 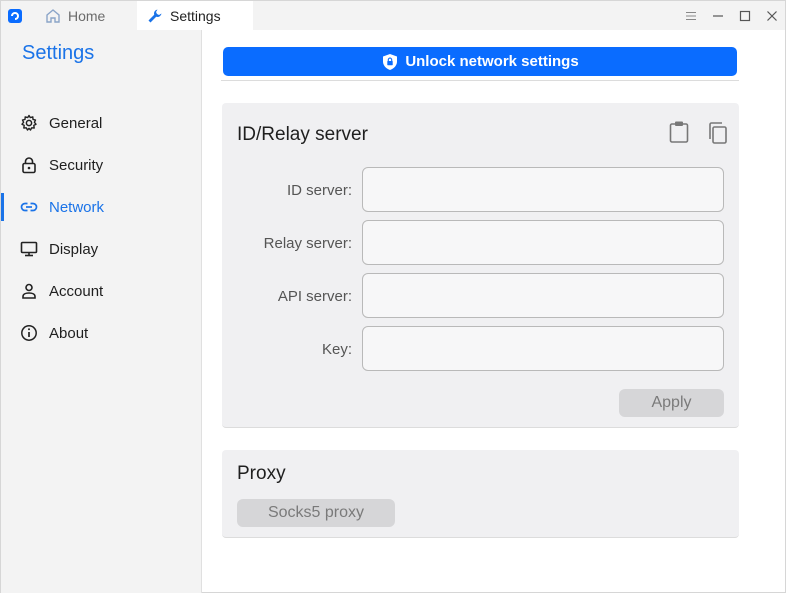 I want to click on unlock-section: Unlock network settings, so click(x=480, y=63).